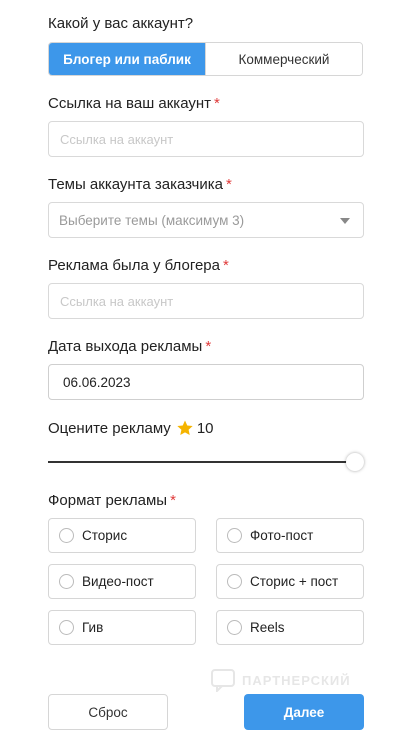 The height and width of the screenshot is (752, 410). Describe the element at coordinates (152, 220) in the screenshot. I see `account-topics-placeholder: Выберите темы (максимум 3)` at that location.